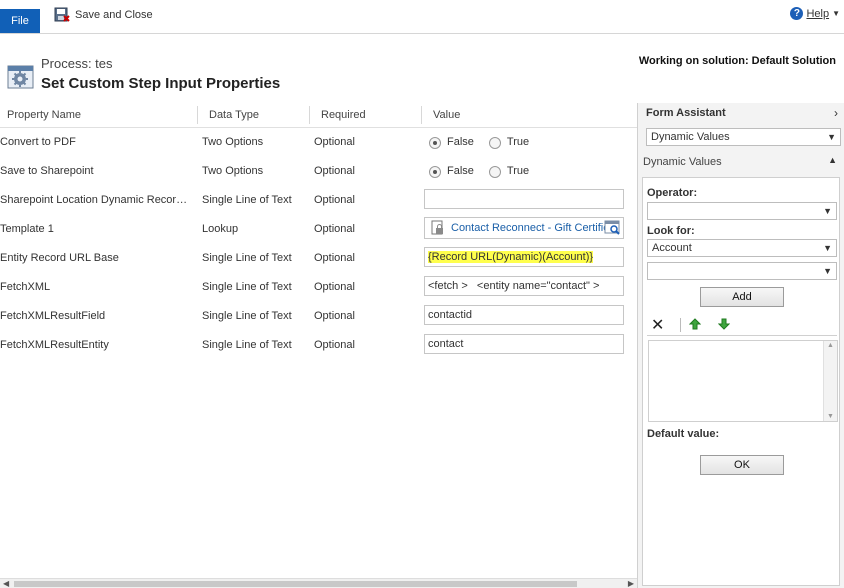 This screenshot has height=588, width=844. What do you see at coordinates (742, 297) in the screenshot?
I see `add-button: Add` at bounding box center [742, 297].